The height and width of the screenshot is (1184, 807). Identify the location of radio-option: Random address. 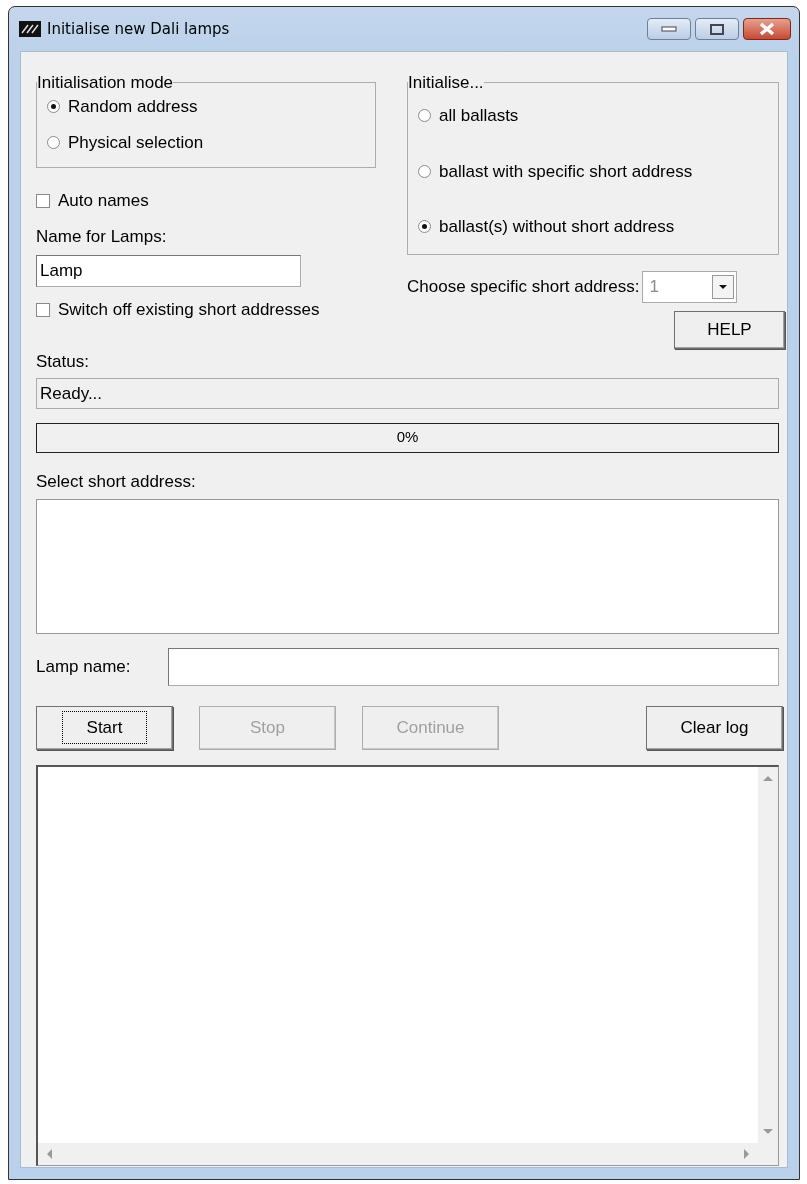
(206, 107).